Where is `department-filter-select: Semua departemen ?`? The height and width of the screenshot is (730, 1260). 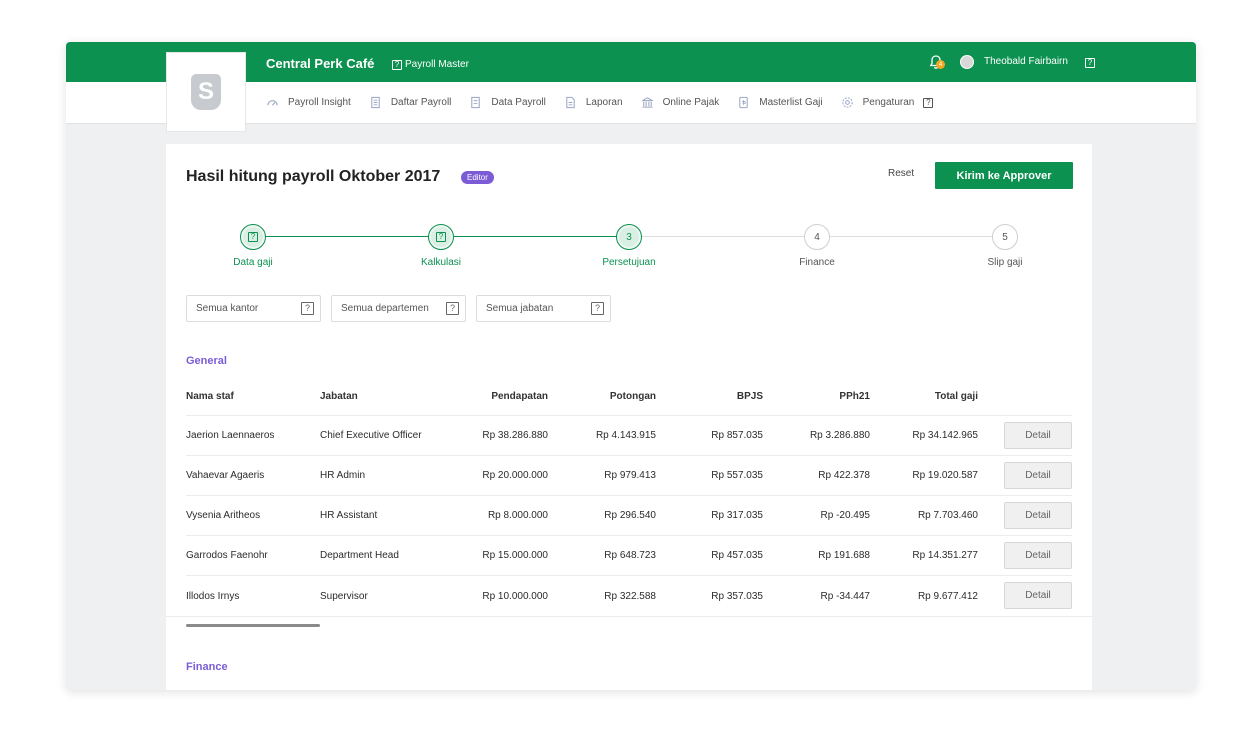
department-filter-select: Semua departemen ? is located at coordinates (398, 308).